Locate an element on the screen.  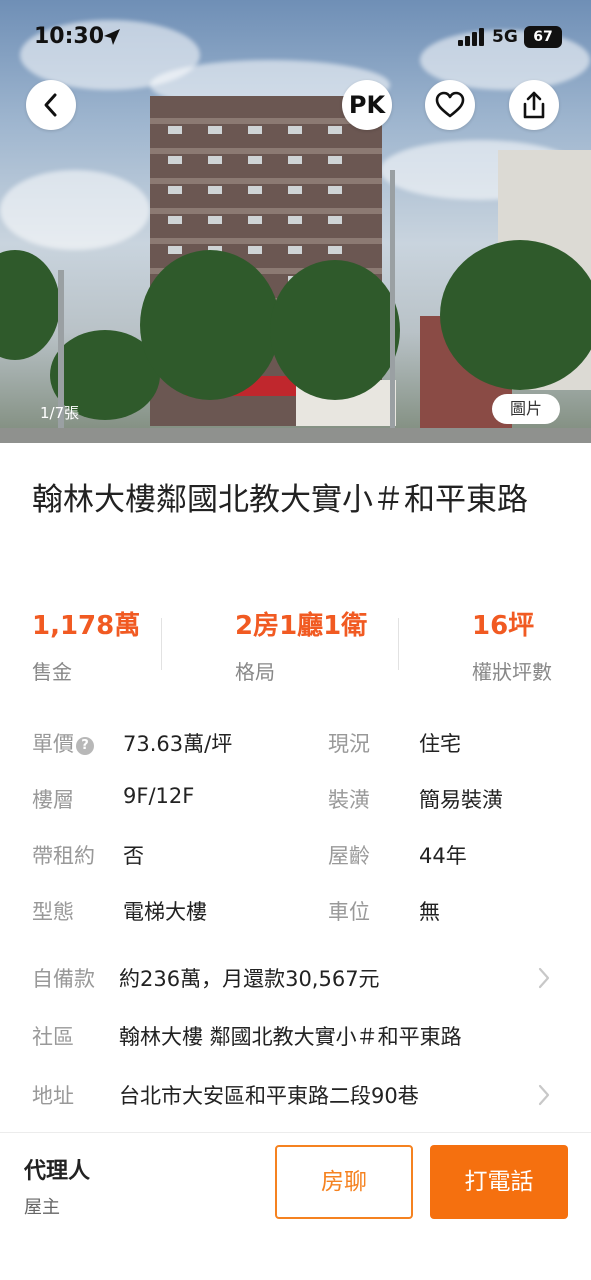
parking-value: 無 is located at coordinates (429, 912).